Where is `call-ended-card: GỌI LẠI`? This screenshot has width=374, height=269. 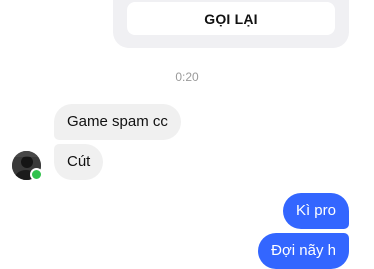 call-ended-card: GỌI LẠI is located at coordinates (231, 24).